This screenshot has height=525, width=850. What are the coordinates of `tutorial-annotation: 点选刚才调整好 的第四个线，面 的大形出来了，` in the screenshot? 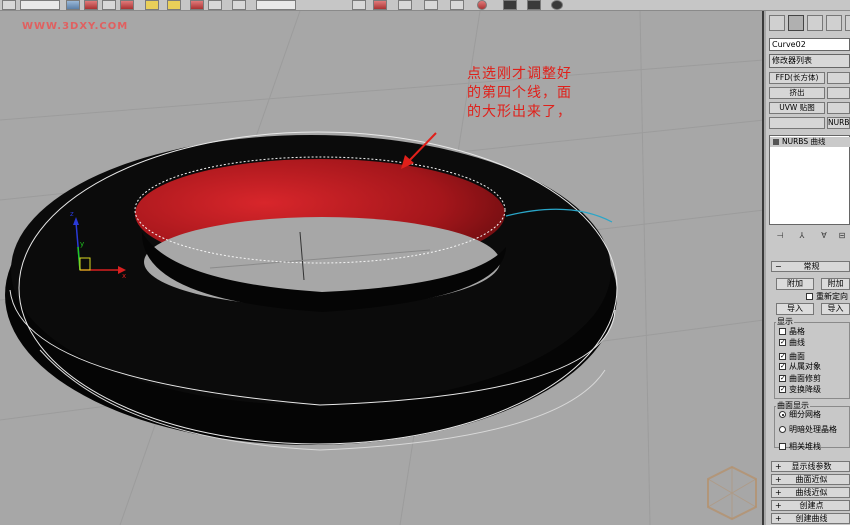 It's located at (537, 93).